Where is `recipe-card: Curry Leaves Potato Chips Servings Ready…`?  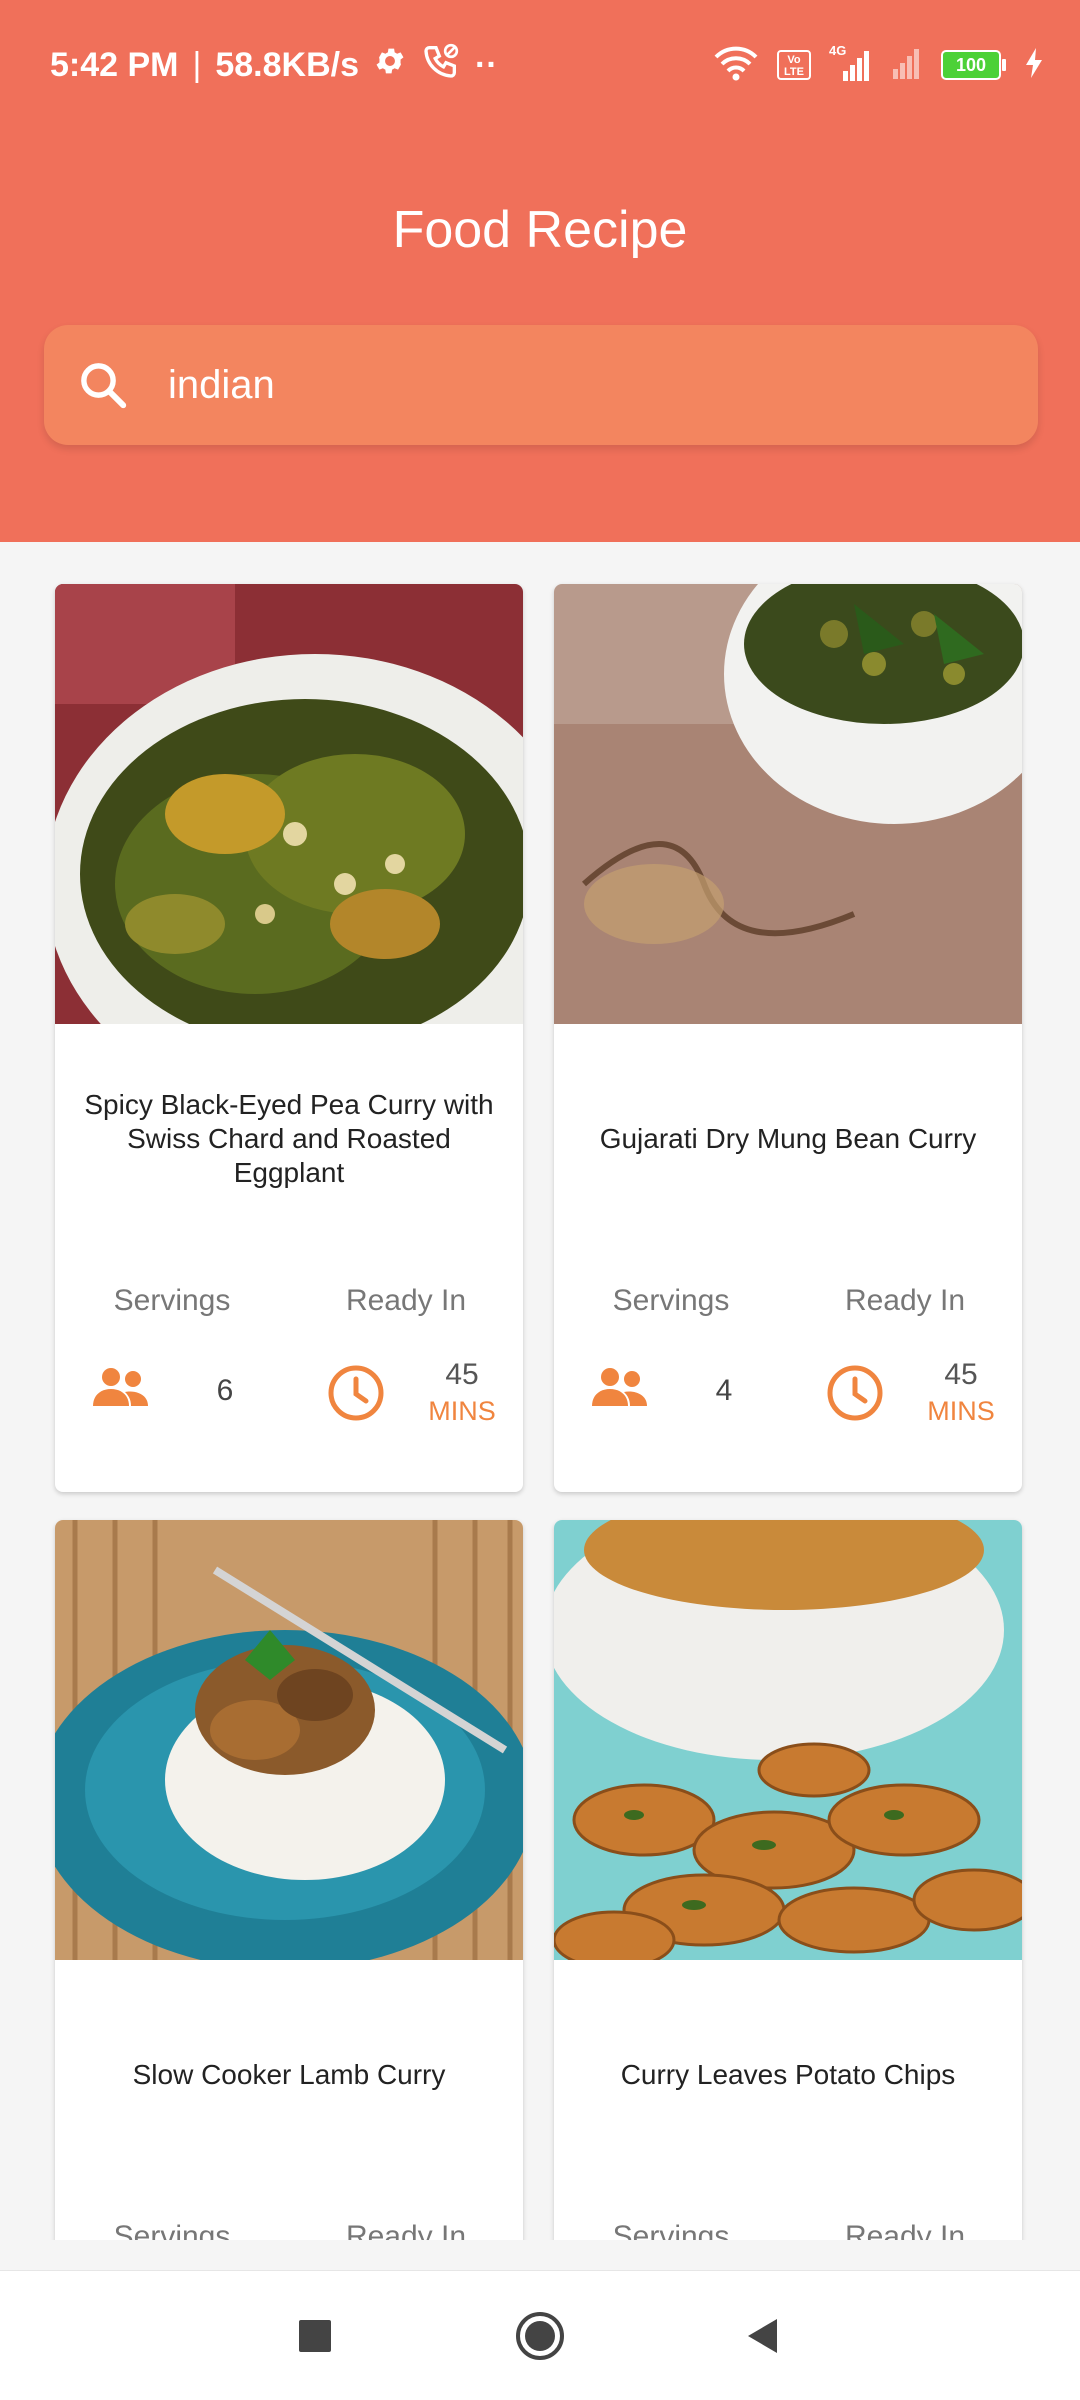 recipe-card: Curry Leaves Potato Chips Servings Ready… is located at coordinates (788, 1880).